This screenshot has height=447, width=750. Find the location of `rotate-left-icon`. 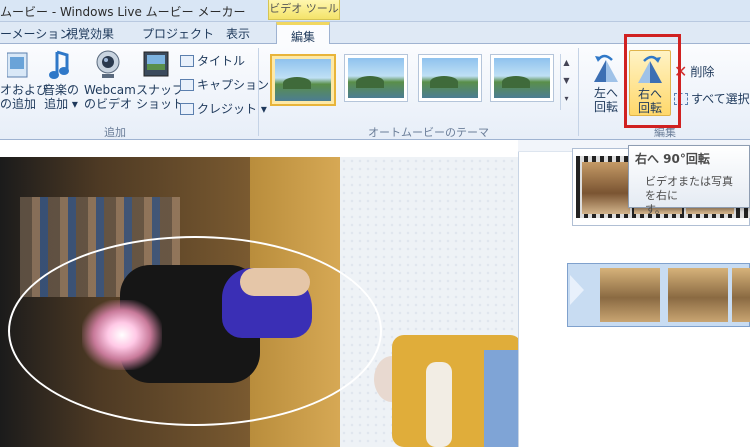

rotate-left-icon is located at coordinates (606, 68).